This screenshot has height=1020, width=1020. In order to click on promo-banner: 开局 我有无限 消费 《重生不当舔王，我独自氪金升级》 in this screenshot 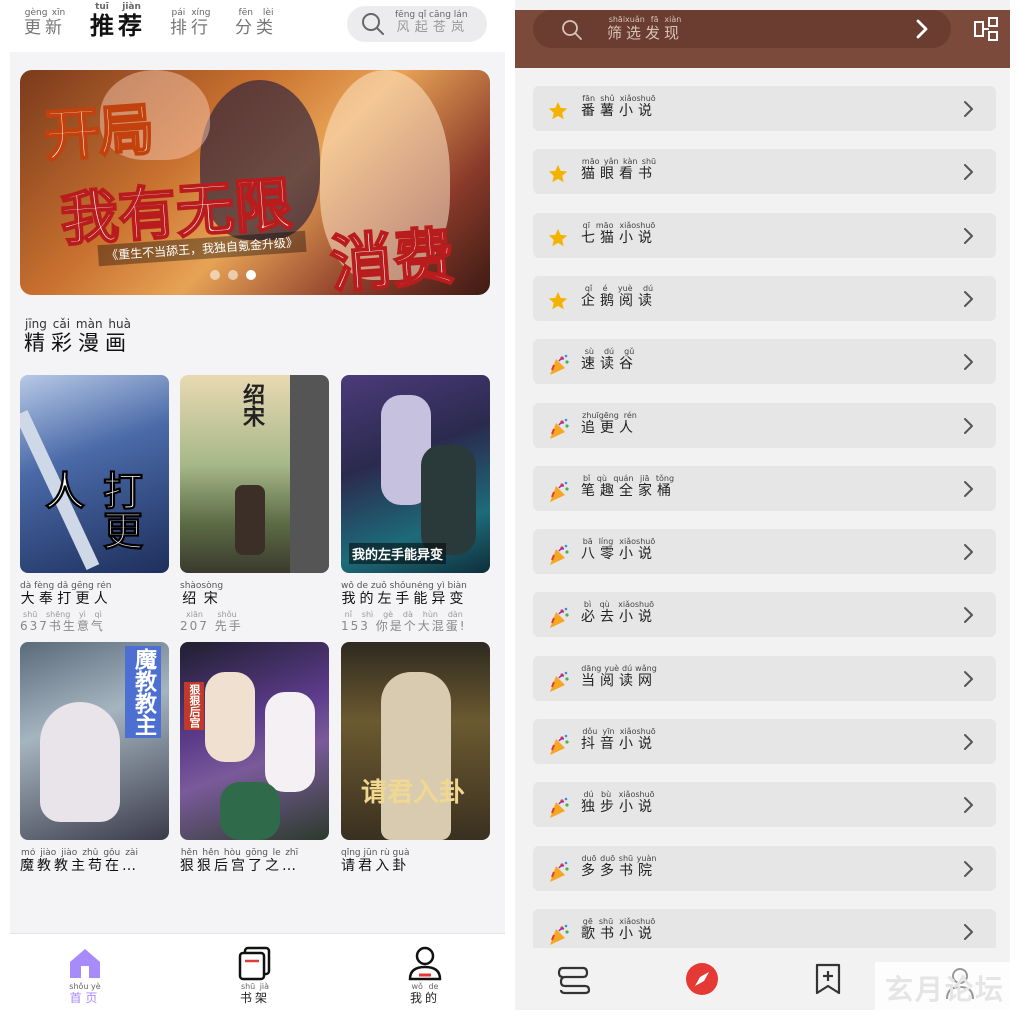, I will do `click(255, 182)`.